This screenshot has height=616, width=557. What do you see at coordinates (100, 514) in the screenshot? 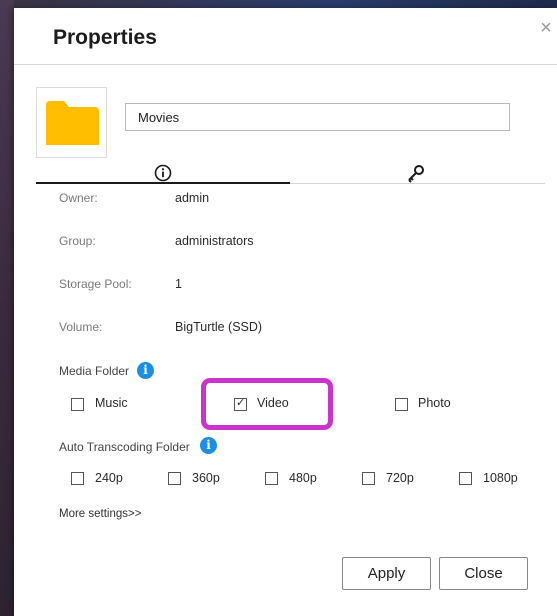
I see `more-settings-link: More settings>>` at bounding box center [100, 514].